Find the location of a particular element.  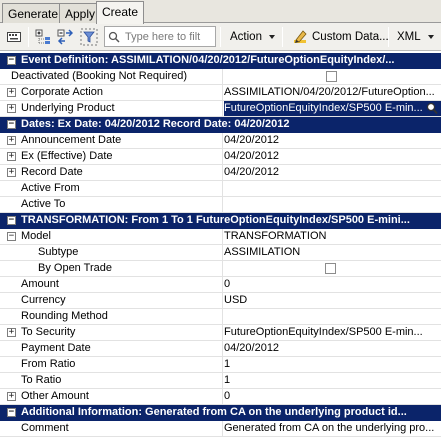

table-row: From Ratio 1 is located at coordinates (220, 365).